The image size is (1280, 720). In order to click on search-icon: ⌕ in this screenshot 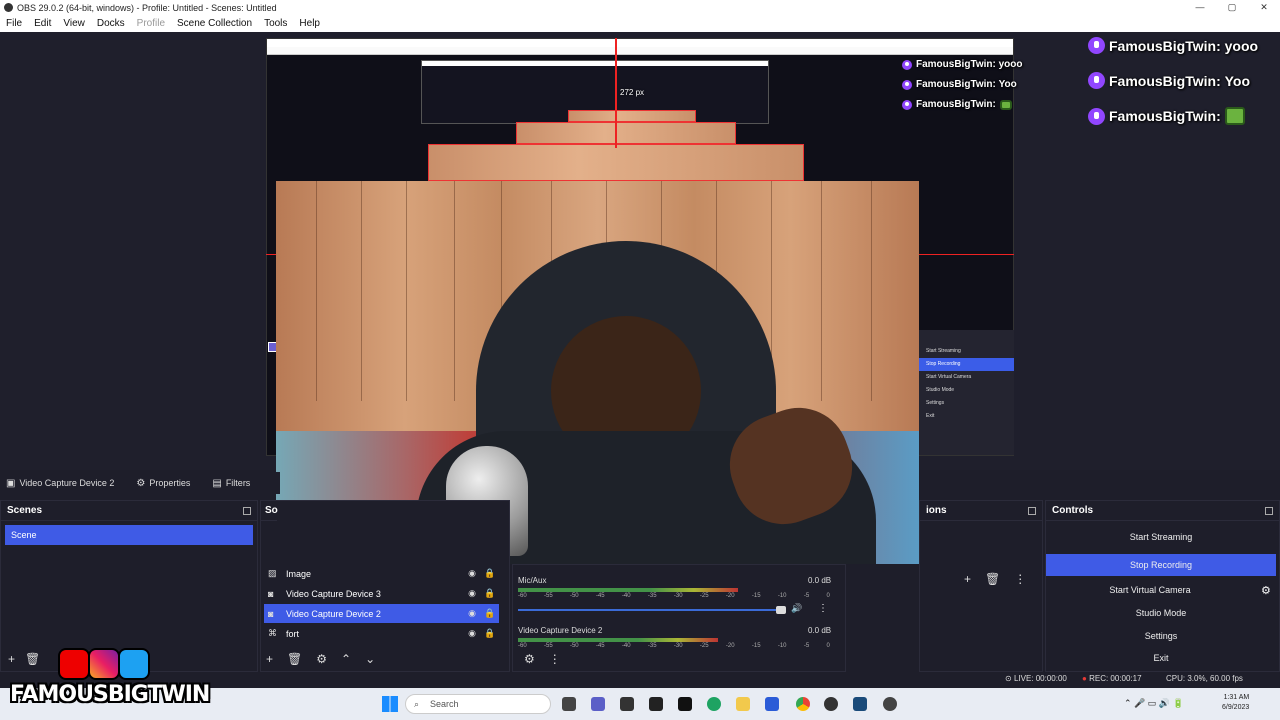, I will do `click(417, 704)`.